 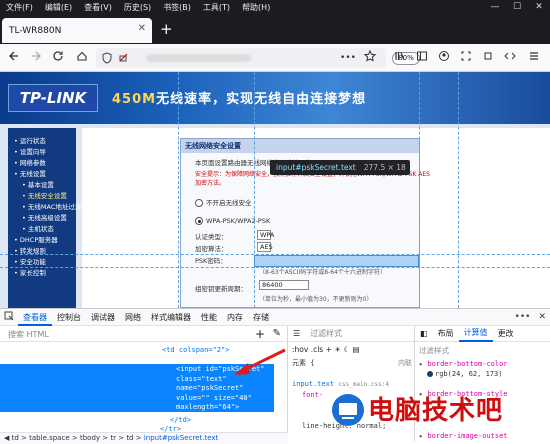 I want to click on tab-memory: 内存, so click(x=235, y=317).